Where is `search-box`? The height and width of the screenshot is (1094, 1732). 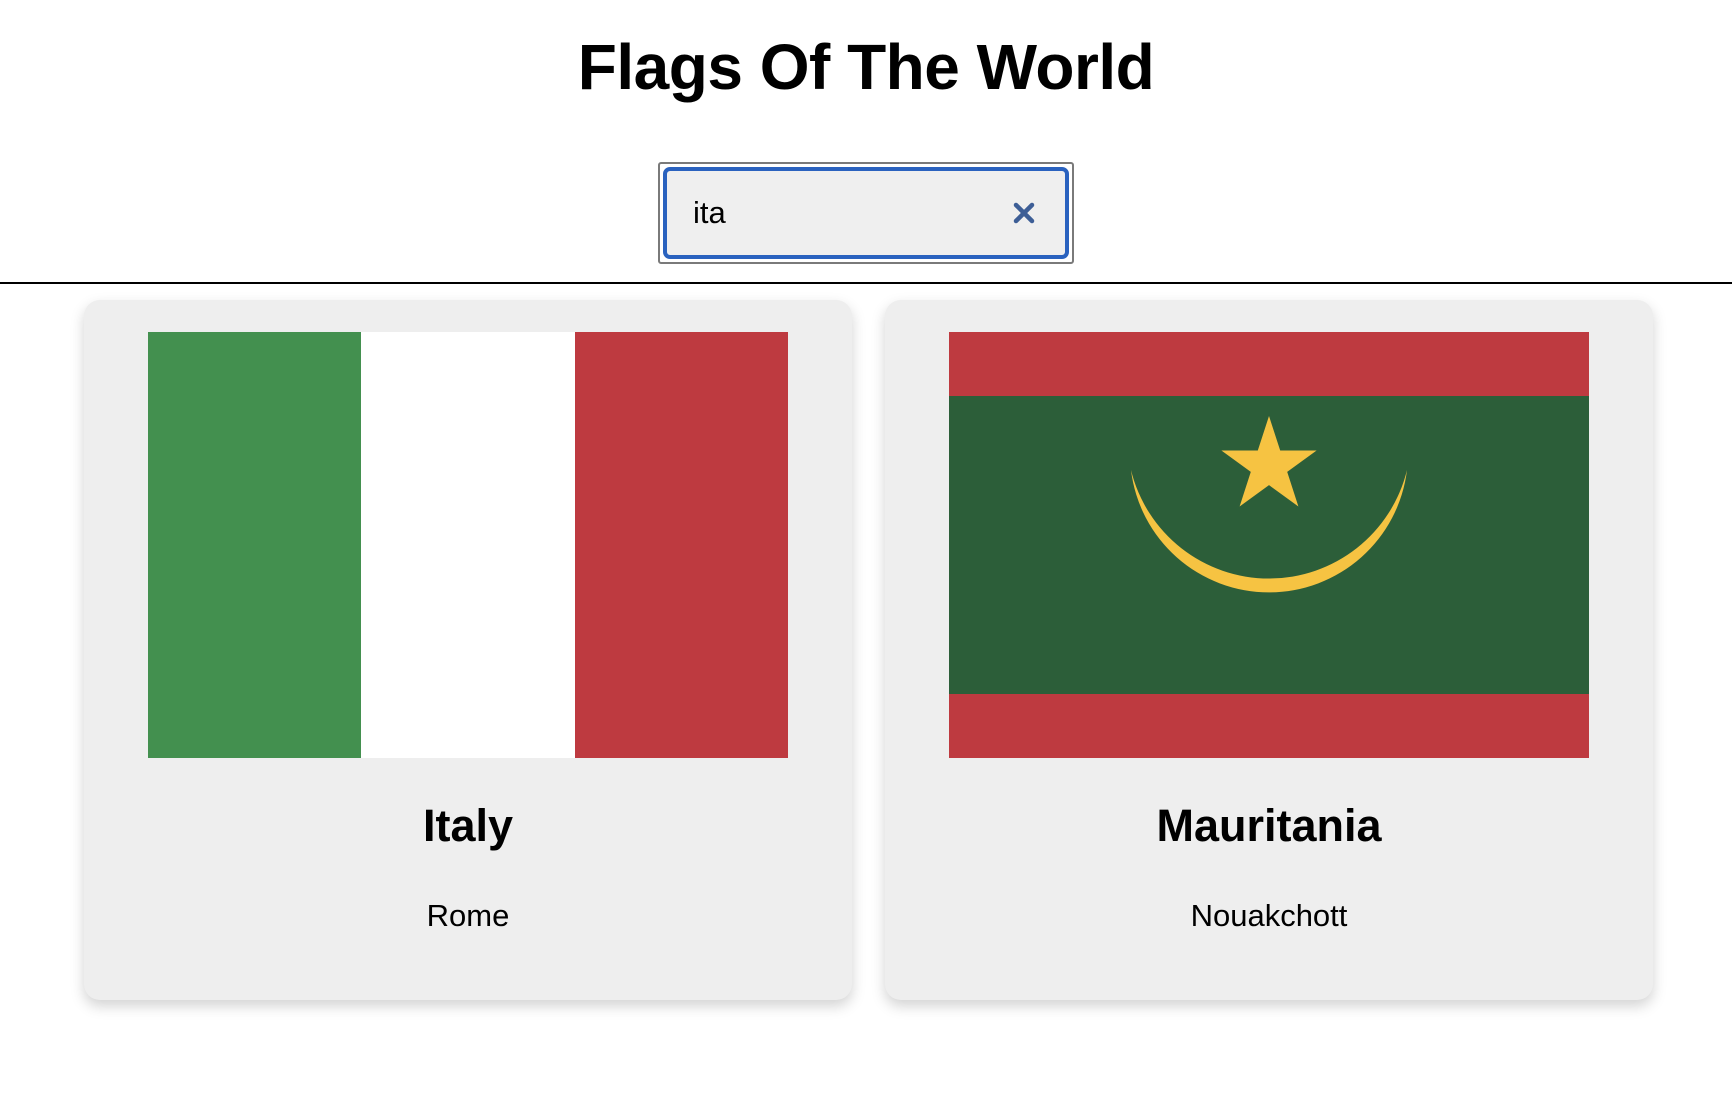 search-box is located at coordinates (866, 213).